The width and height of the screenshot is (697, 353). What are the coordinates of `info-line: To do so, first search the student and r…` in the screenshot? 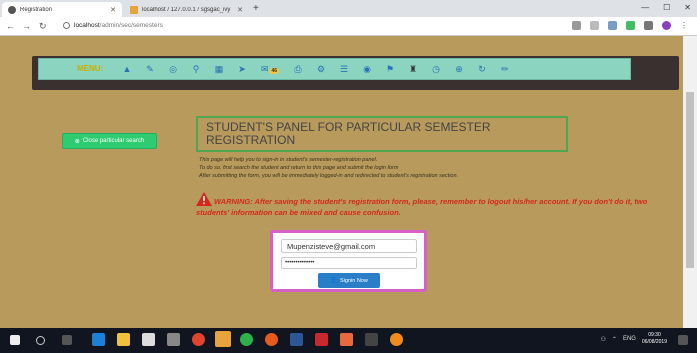 It's located at (299, 168).